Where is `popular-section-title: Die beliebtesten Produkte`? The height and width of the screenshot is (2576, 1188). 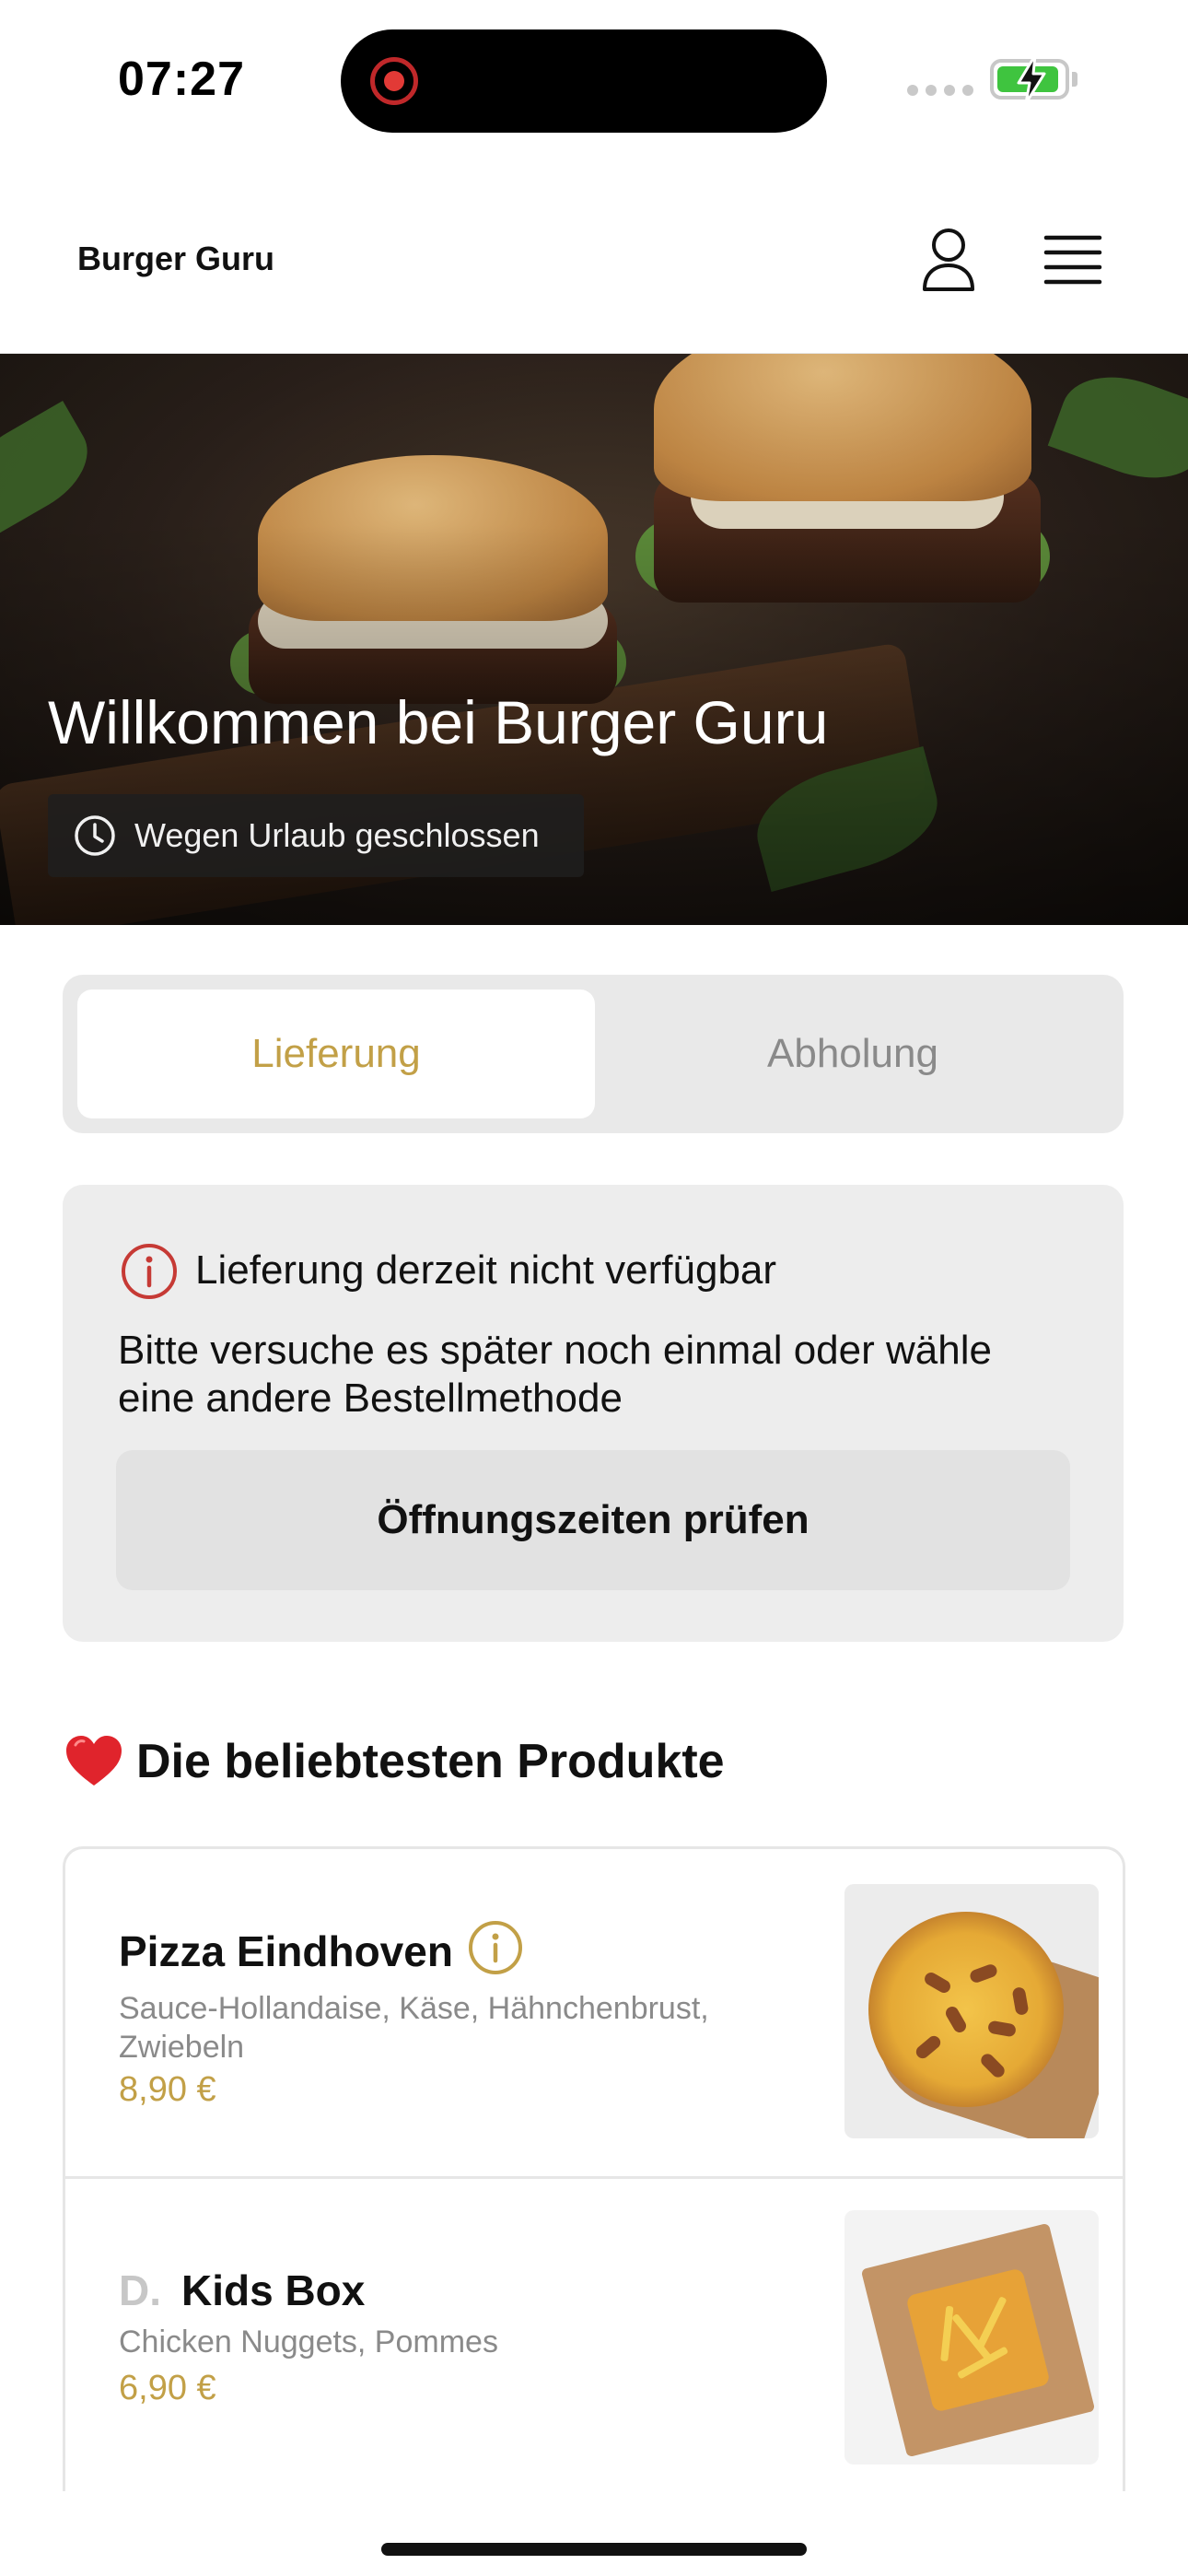 popular-section-title: Die beliebtesten Produkte is located at coordinates (430, 1761).